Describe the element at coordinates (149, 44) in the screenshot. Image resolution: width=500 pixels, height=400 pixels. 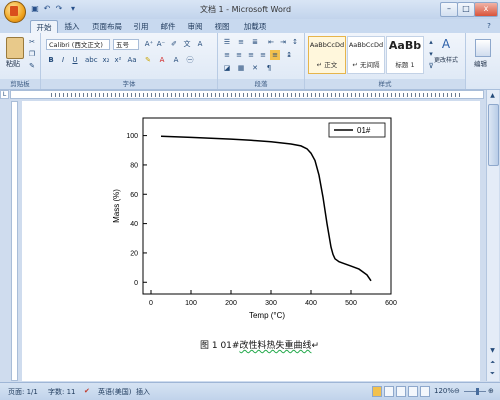
I see `grow-font-icon: A⁺` at that location.